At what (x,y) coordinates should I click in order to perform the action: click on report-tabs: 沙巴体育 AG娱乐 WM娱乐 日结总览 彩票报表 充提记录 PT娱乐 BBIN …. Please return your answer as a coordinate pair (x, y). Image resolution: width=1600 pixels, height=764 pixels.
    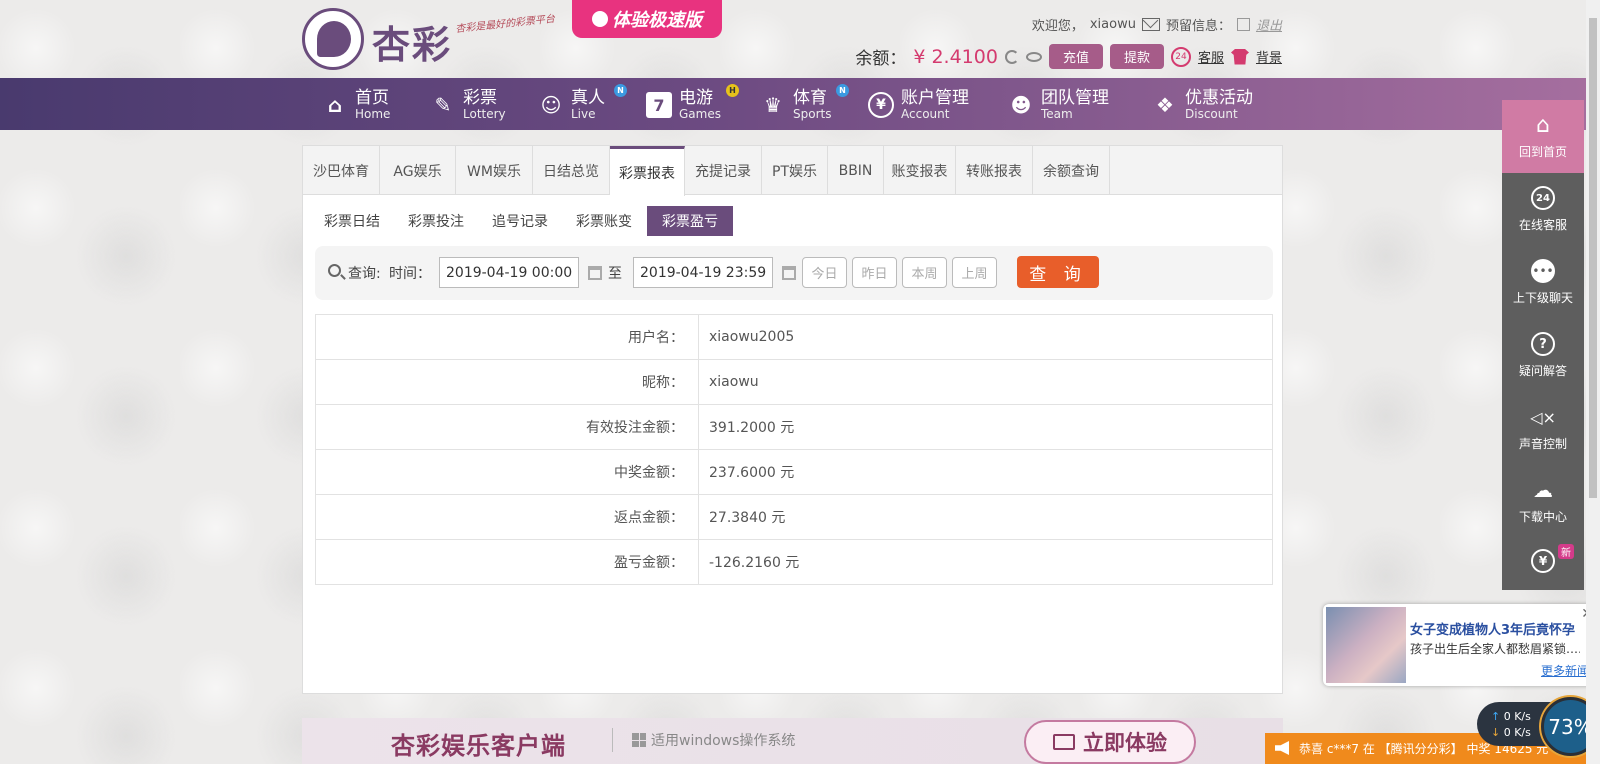
    Looking at the image, I should click on (792, 171).